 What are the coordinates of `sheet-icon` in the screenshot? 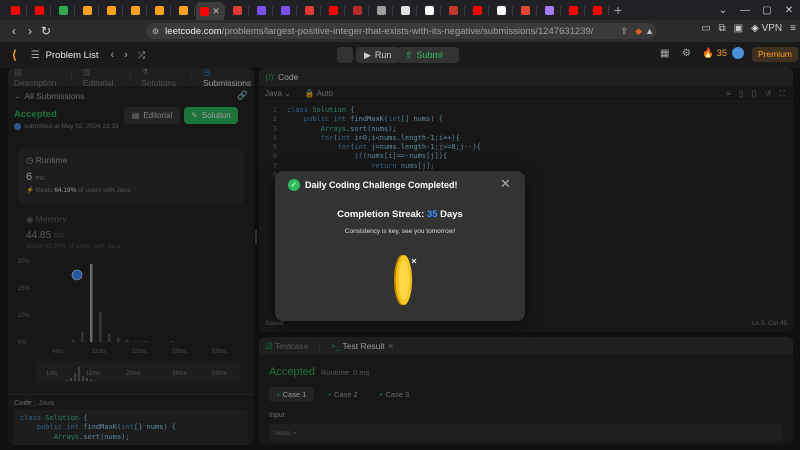 It's located at (63, 10).